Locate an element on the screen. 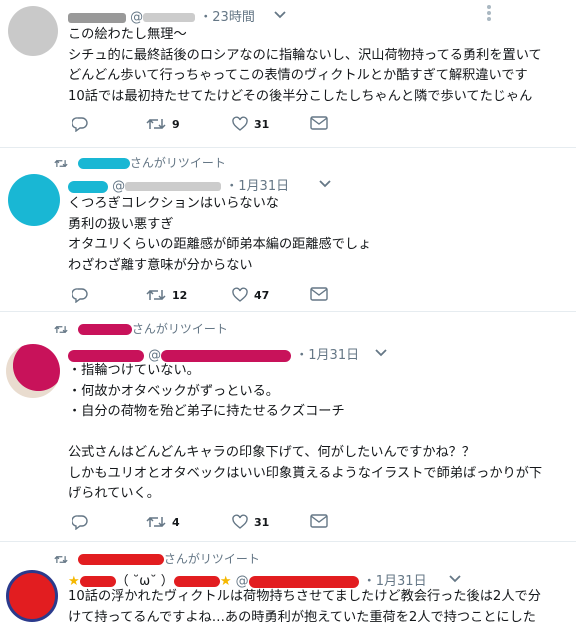 The image size is (576, 633). timestamp: ・23時間 is located at coordinates (227, 17).